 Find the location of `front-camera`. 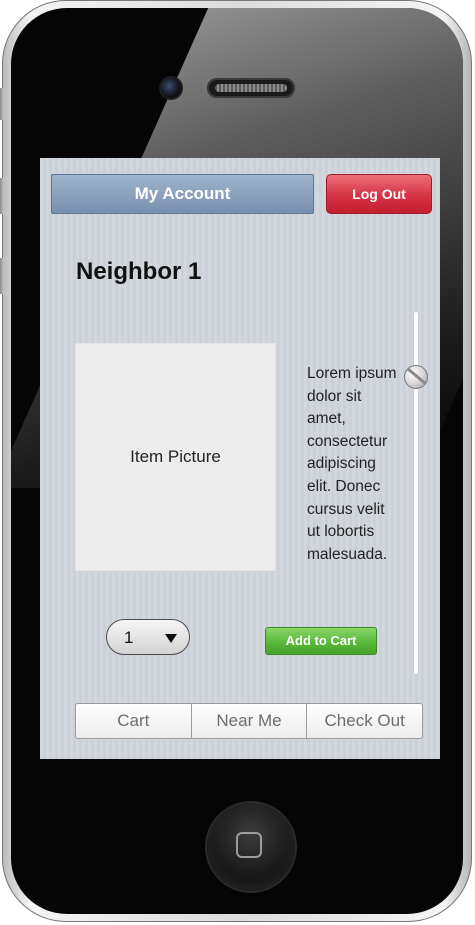

front-camera is located at coordinates (171, 88).